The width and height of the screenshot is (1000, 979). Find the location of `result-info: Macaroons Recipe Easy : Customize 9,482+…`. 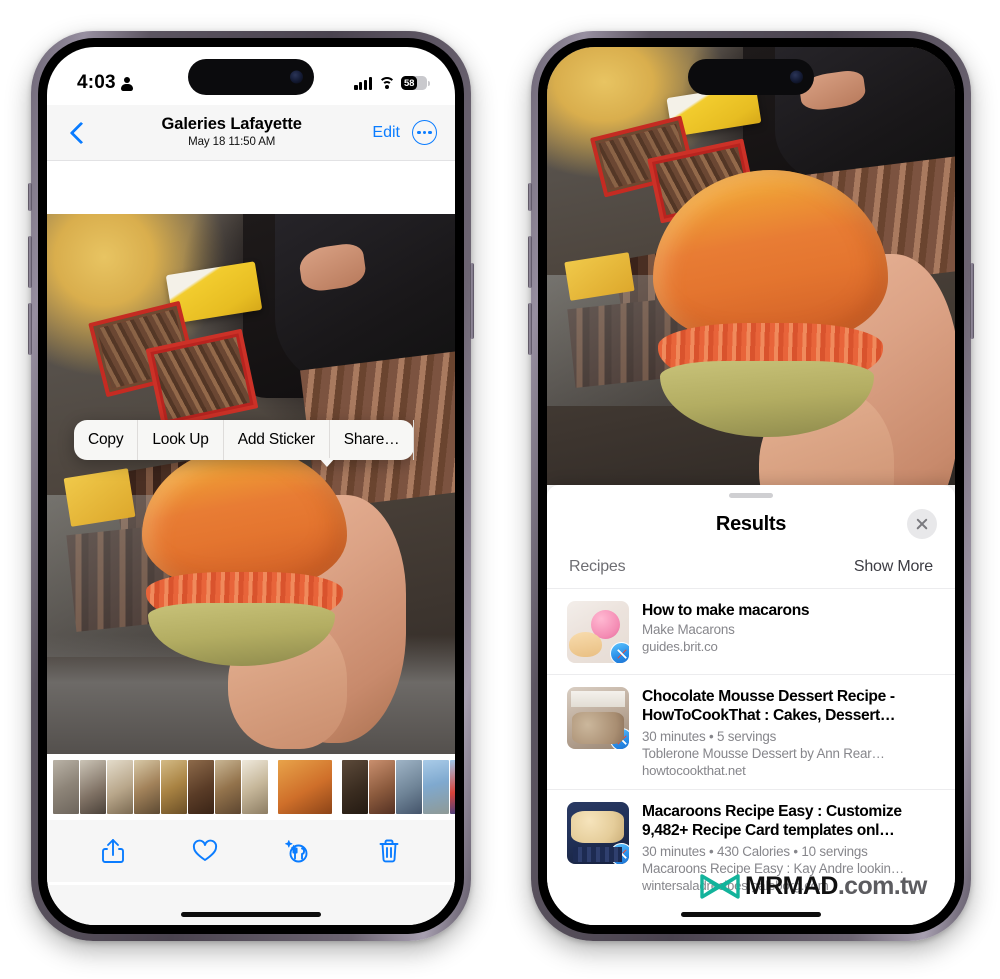

result-info: Macaroons Recipe Easy : Customize 9,482+… is located at coordinates (787, 847).